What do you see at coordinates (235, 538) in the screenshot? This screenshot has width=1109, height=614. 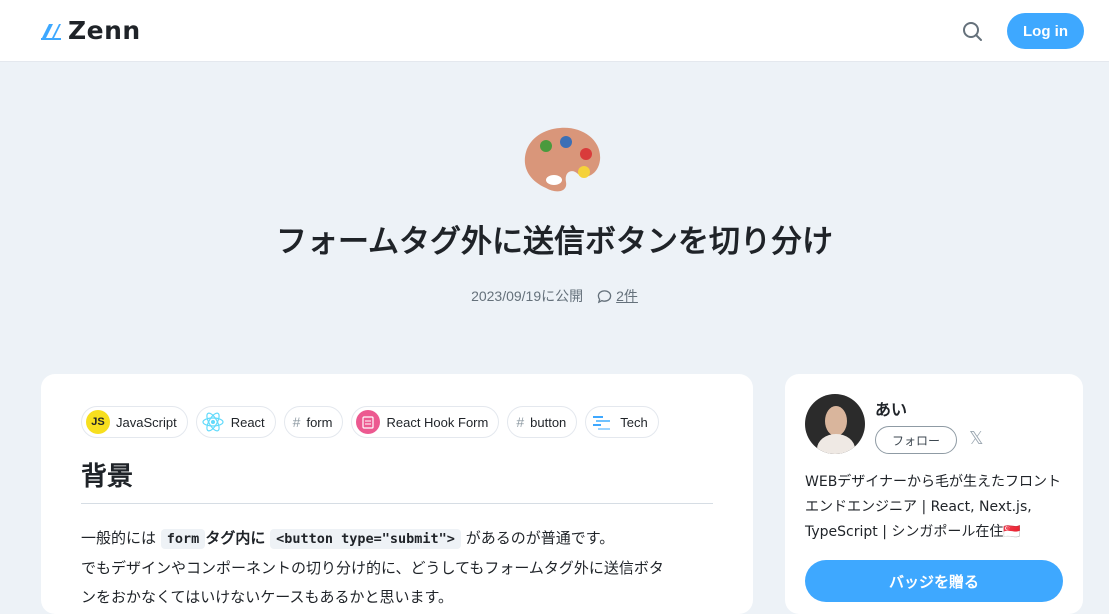 I see `bold-text: タグ内に` at bounding box center [235, 538].